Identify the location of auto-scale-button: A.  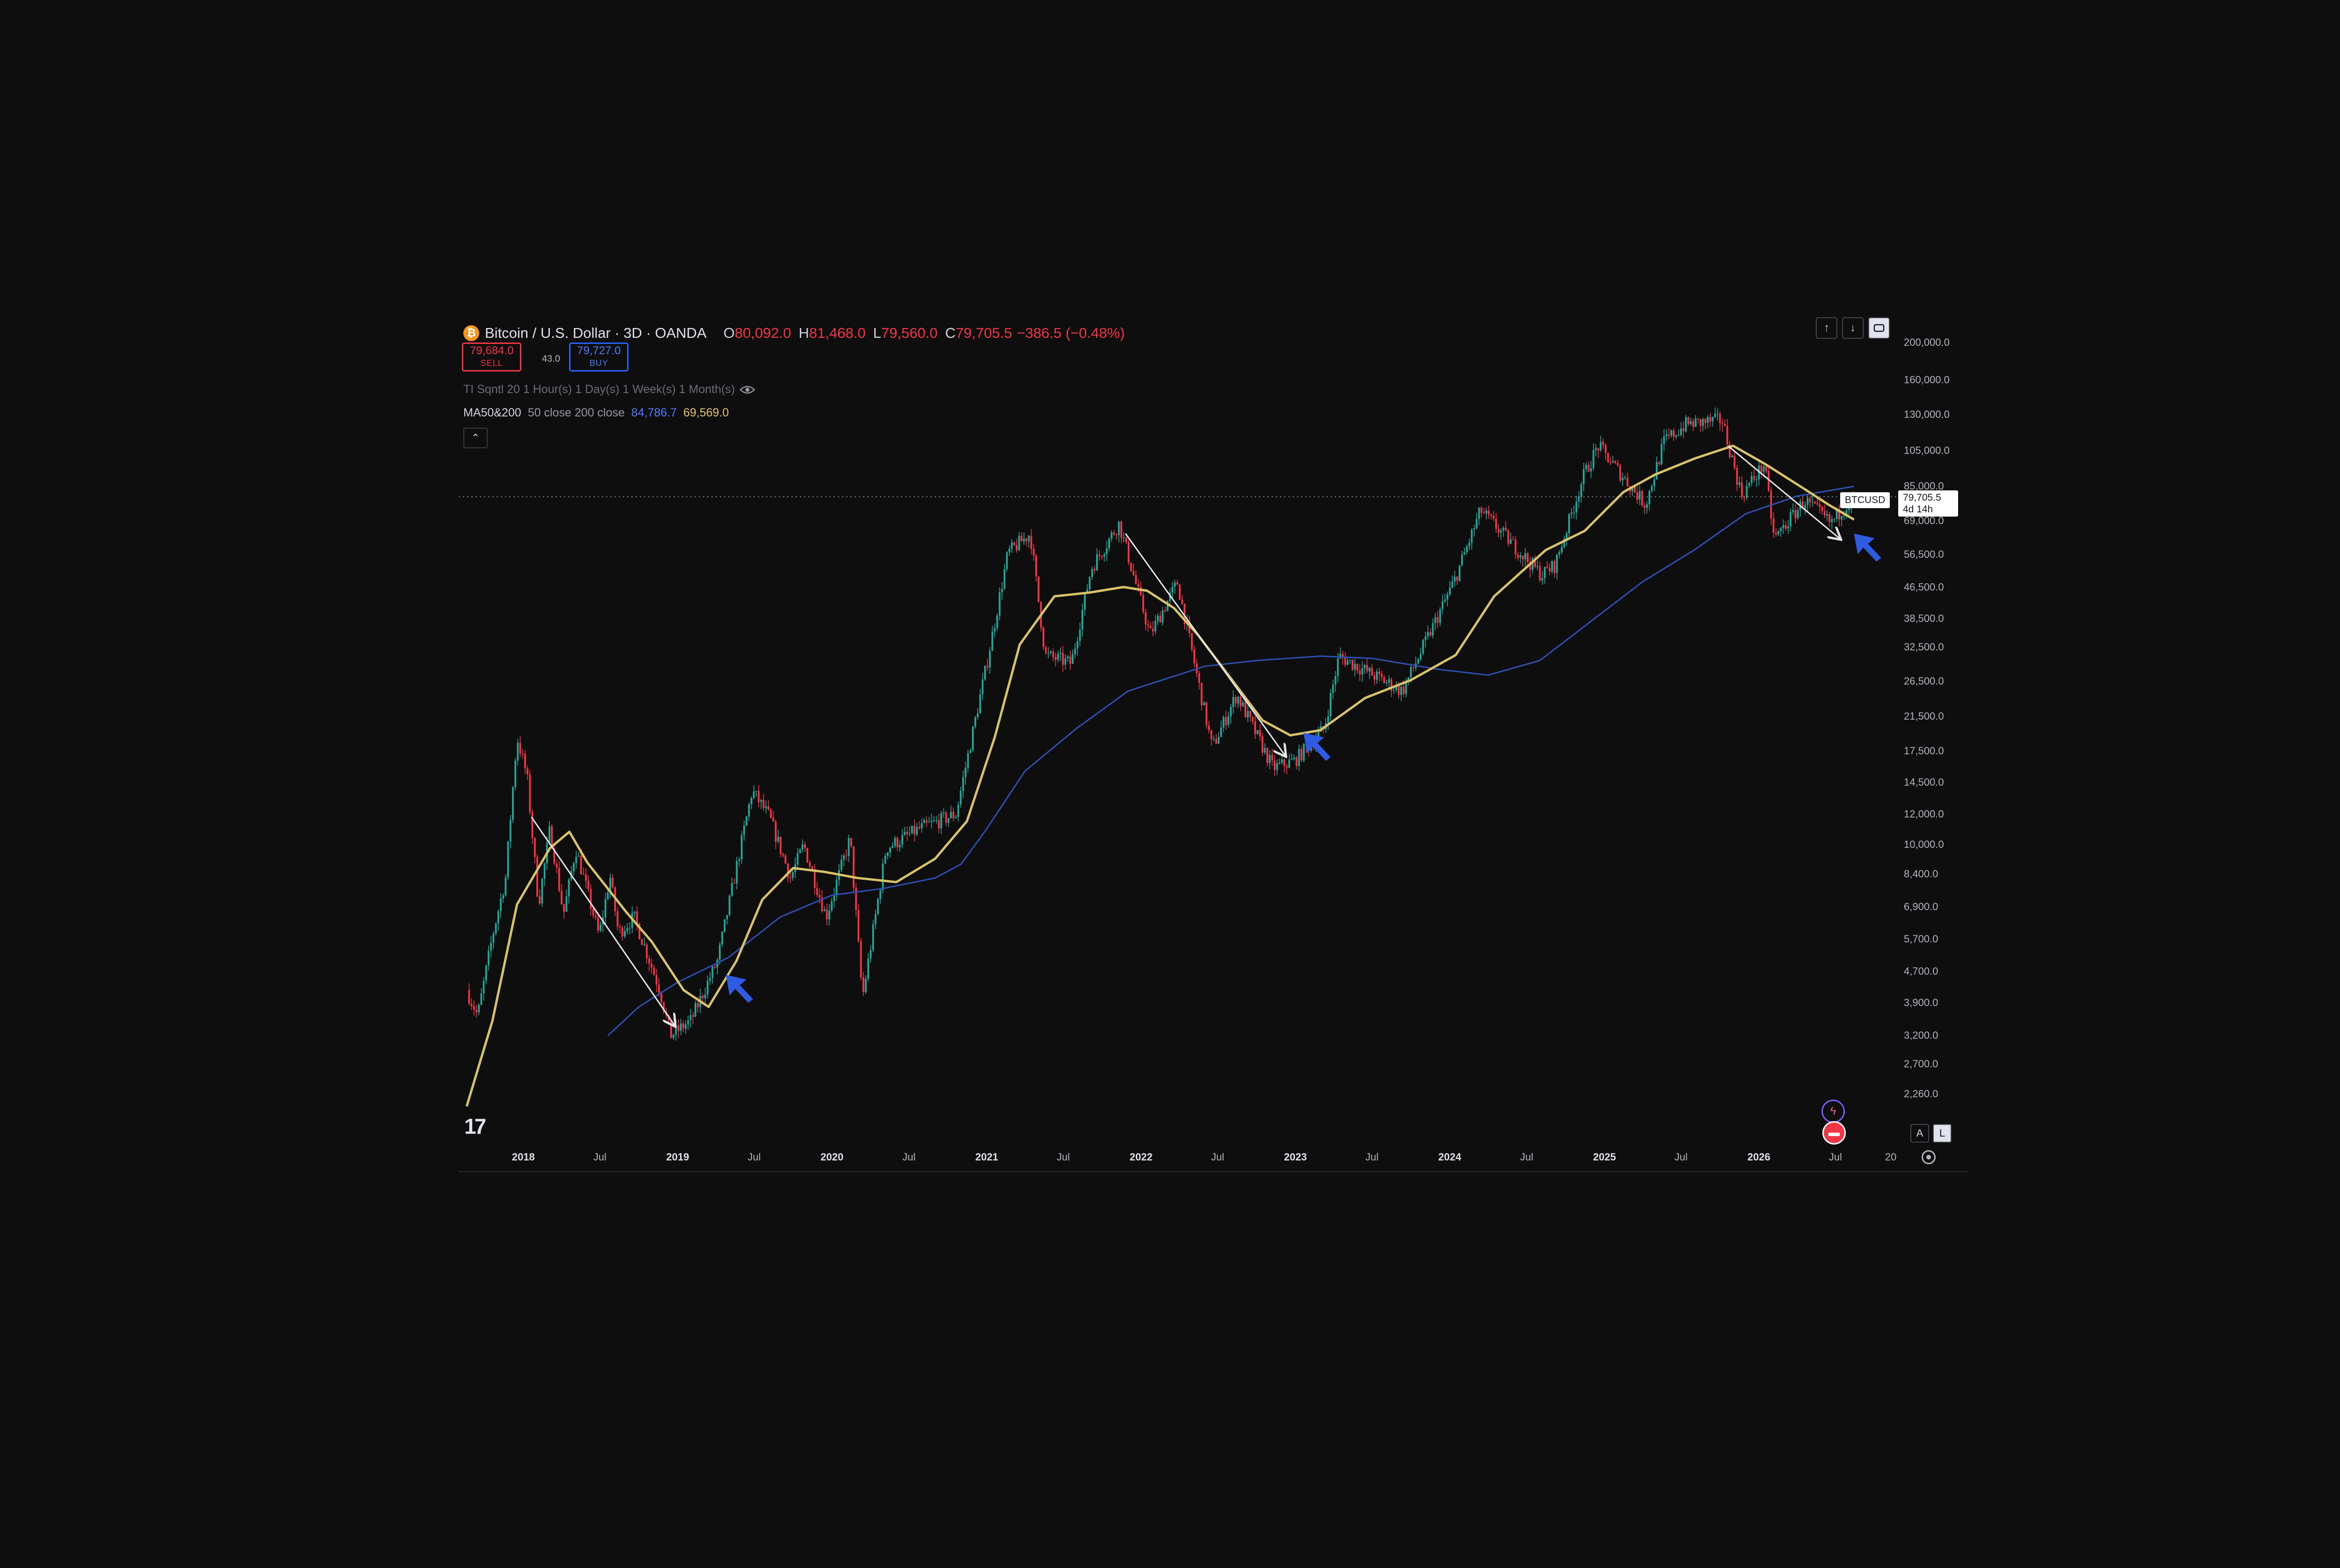
(1920, 1133).